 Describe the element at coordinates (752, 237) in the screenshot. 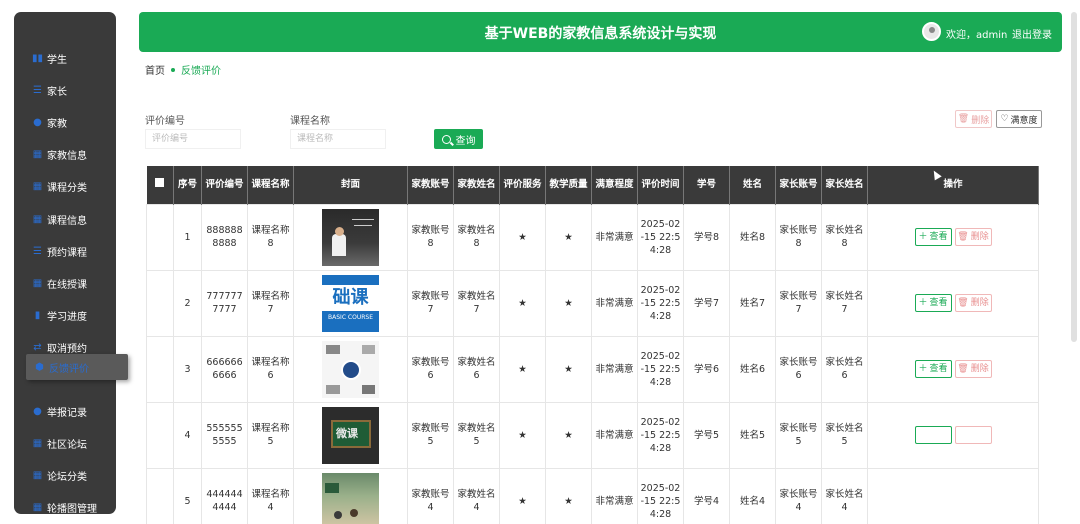

I see `cell-name: 姓名8` at that location.